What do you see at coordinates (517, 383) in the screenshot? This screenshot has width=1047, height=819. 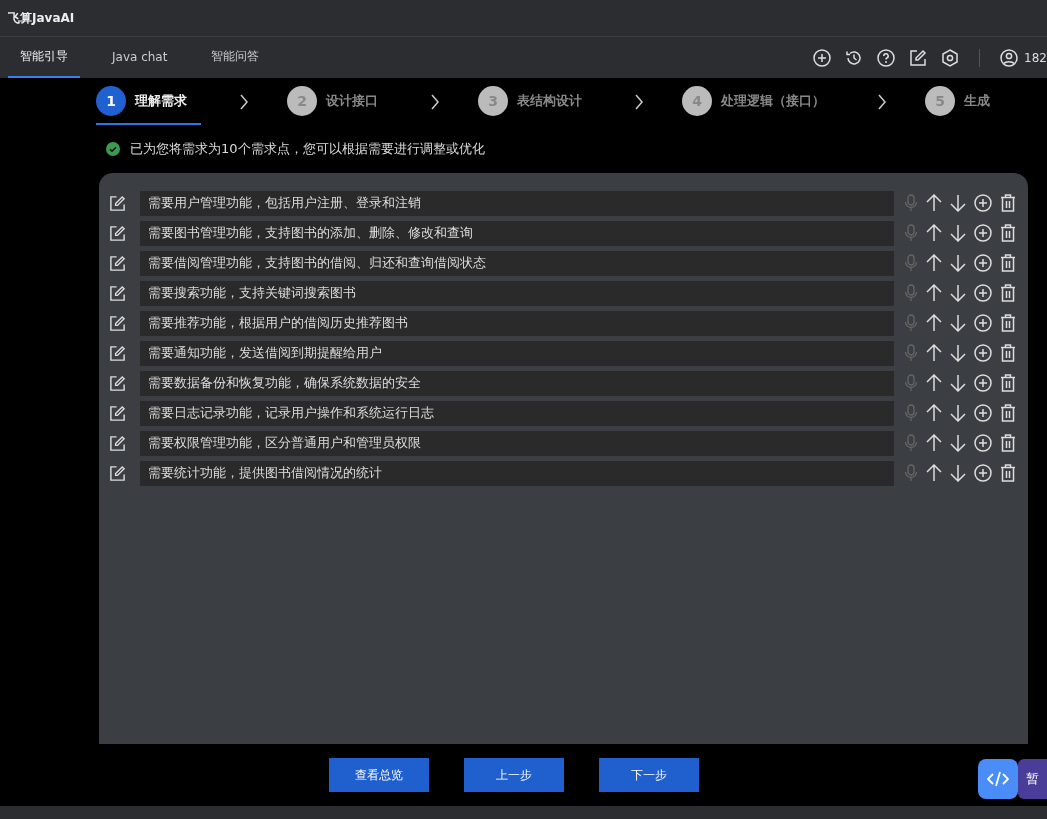 I see `requirement-field: 需要数据备份和恢复功能，确保系统数据的安全` at bounding box center [517, 383].